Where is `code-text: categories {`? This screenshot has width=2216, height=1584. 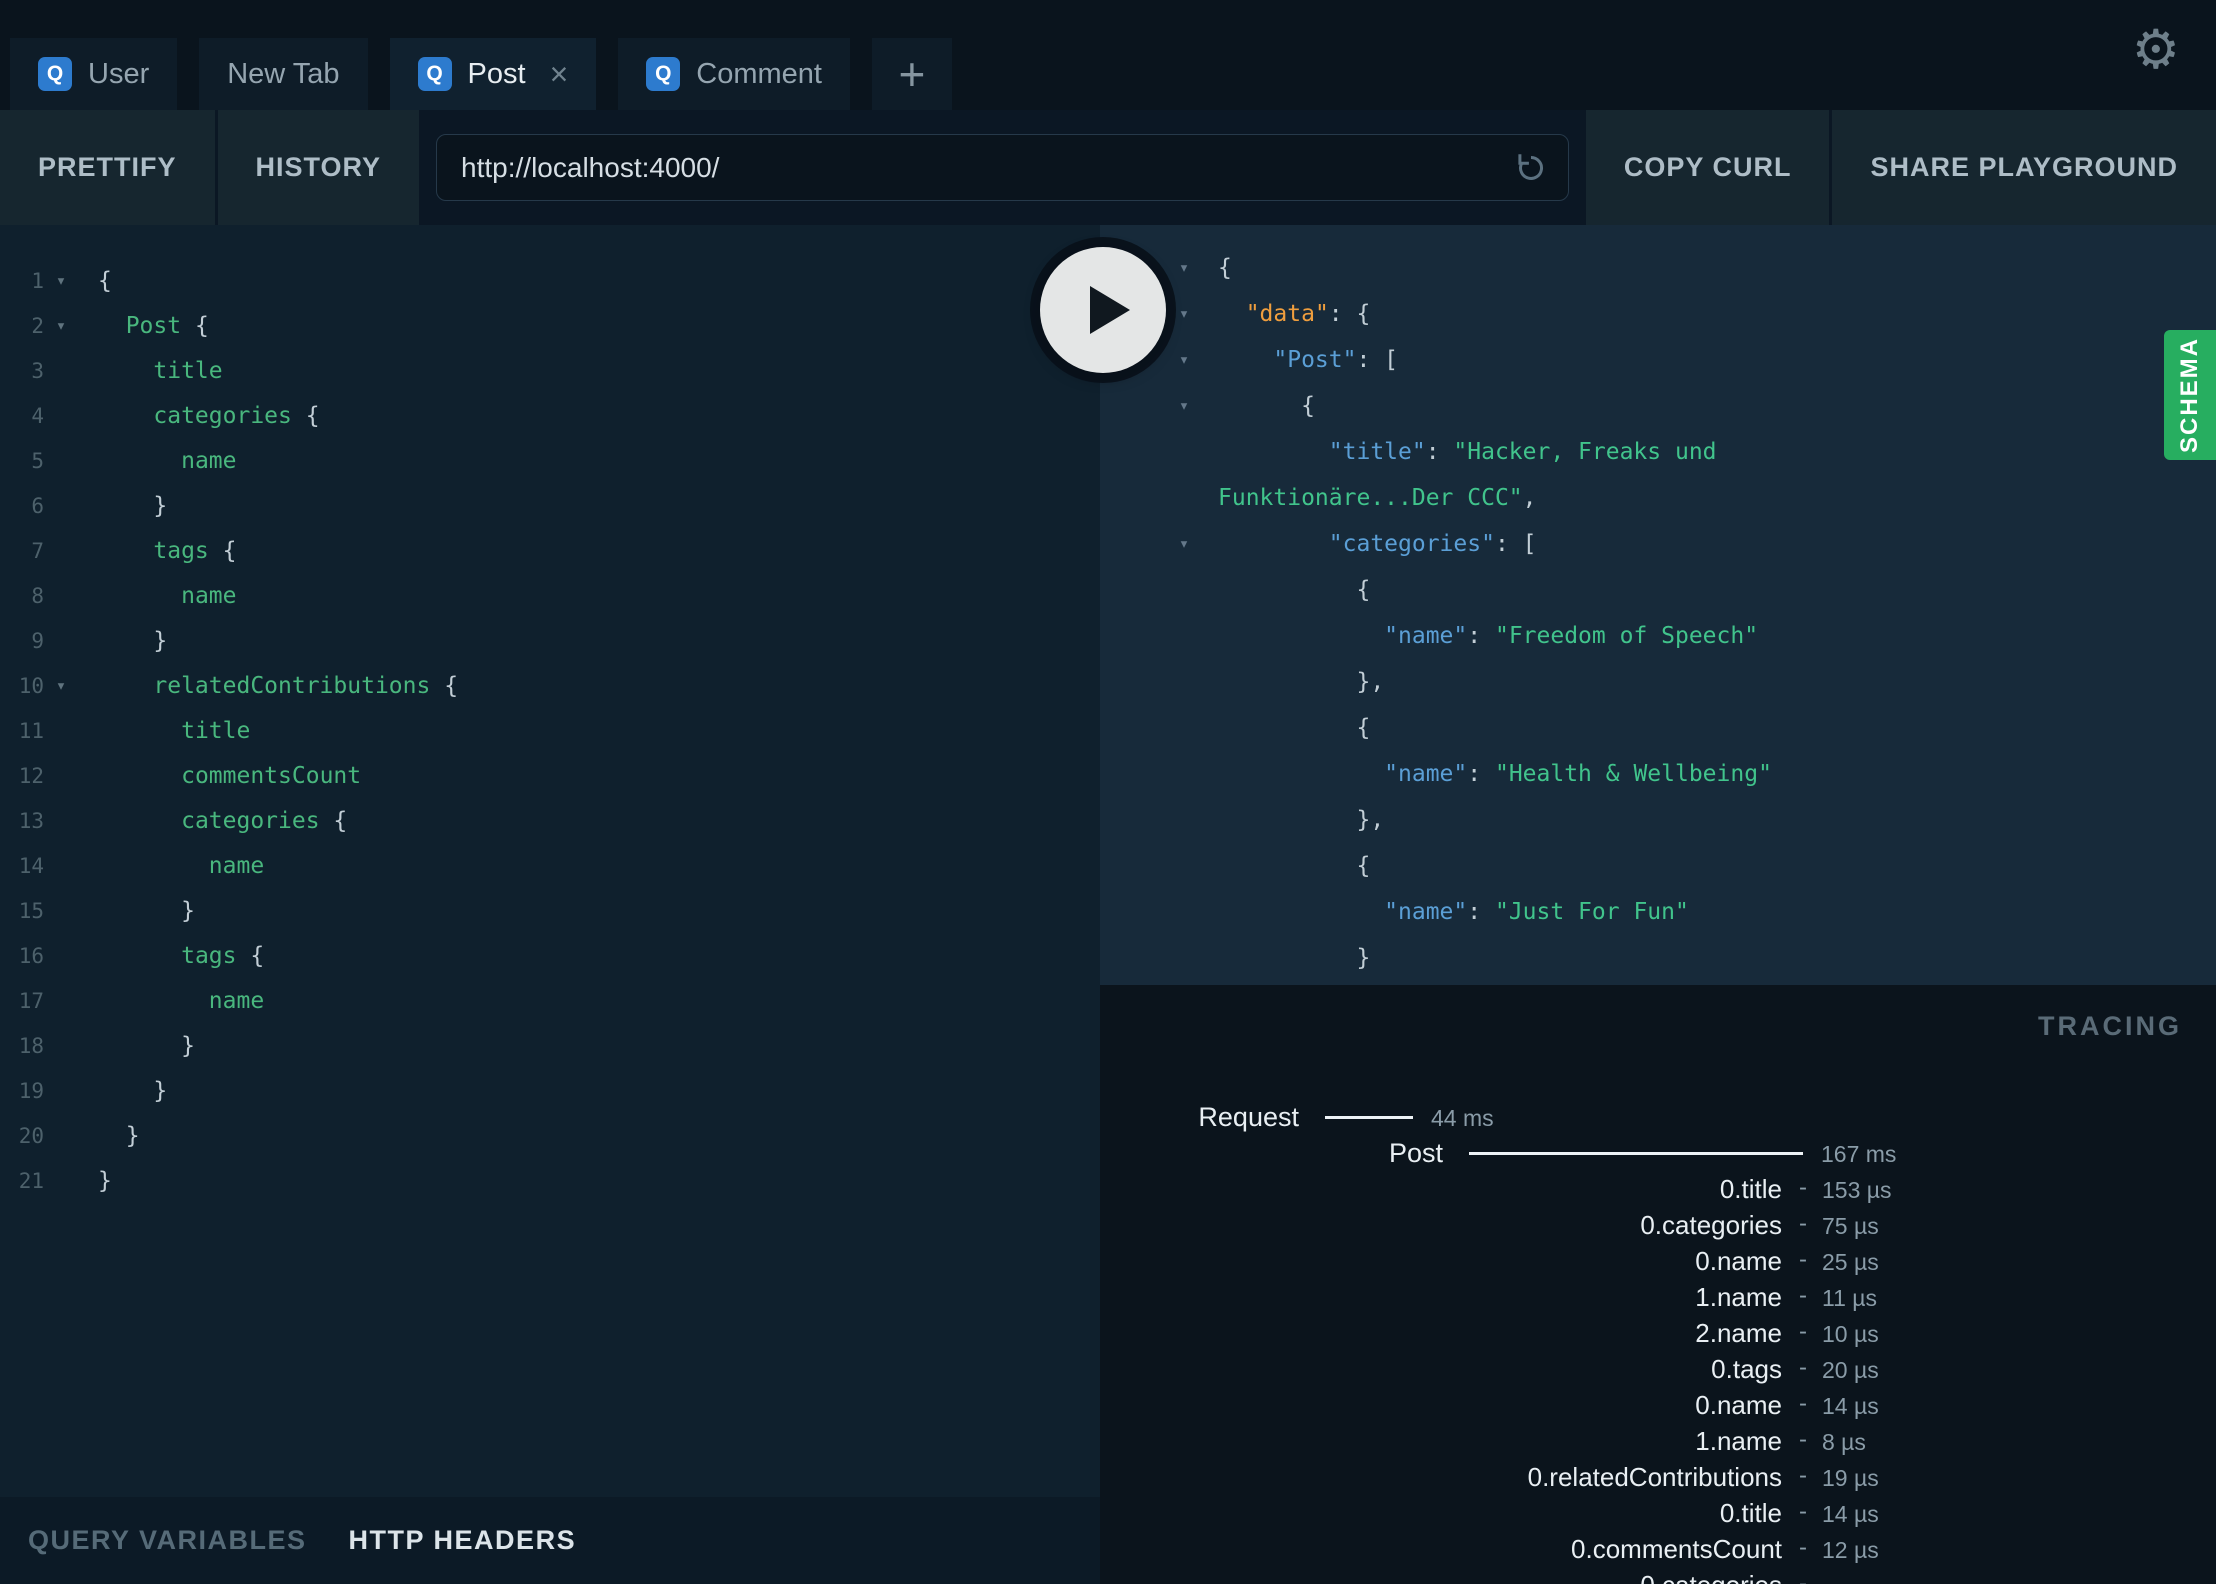 code-text: categories { is located at coordinates (264, 821).